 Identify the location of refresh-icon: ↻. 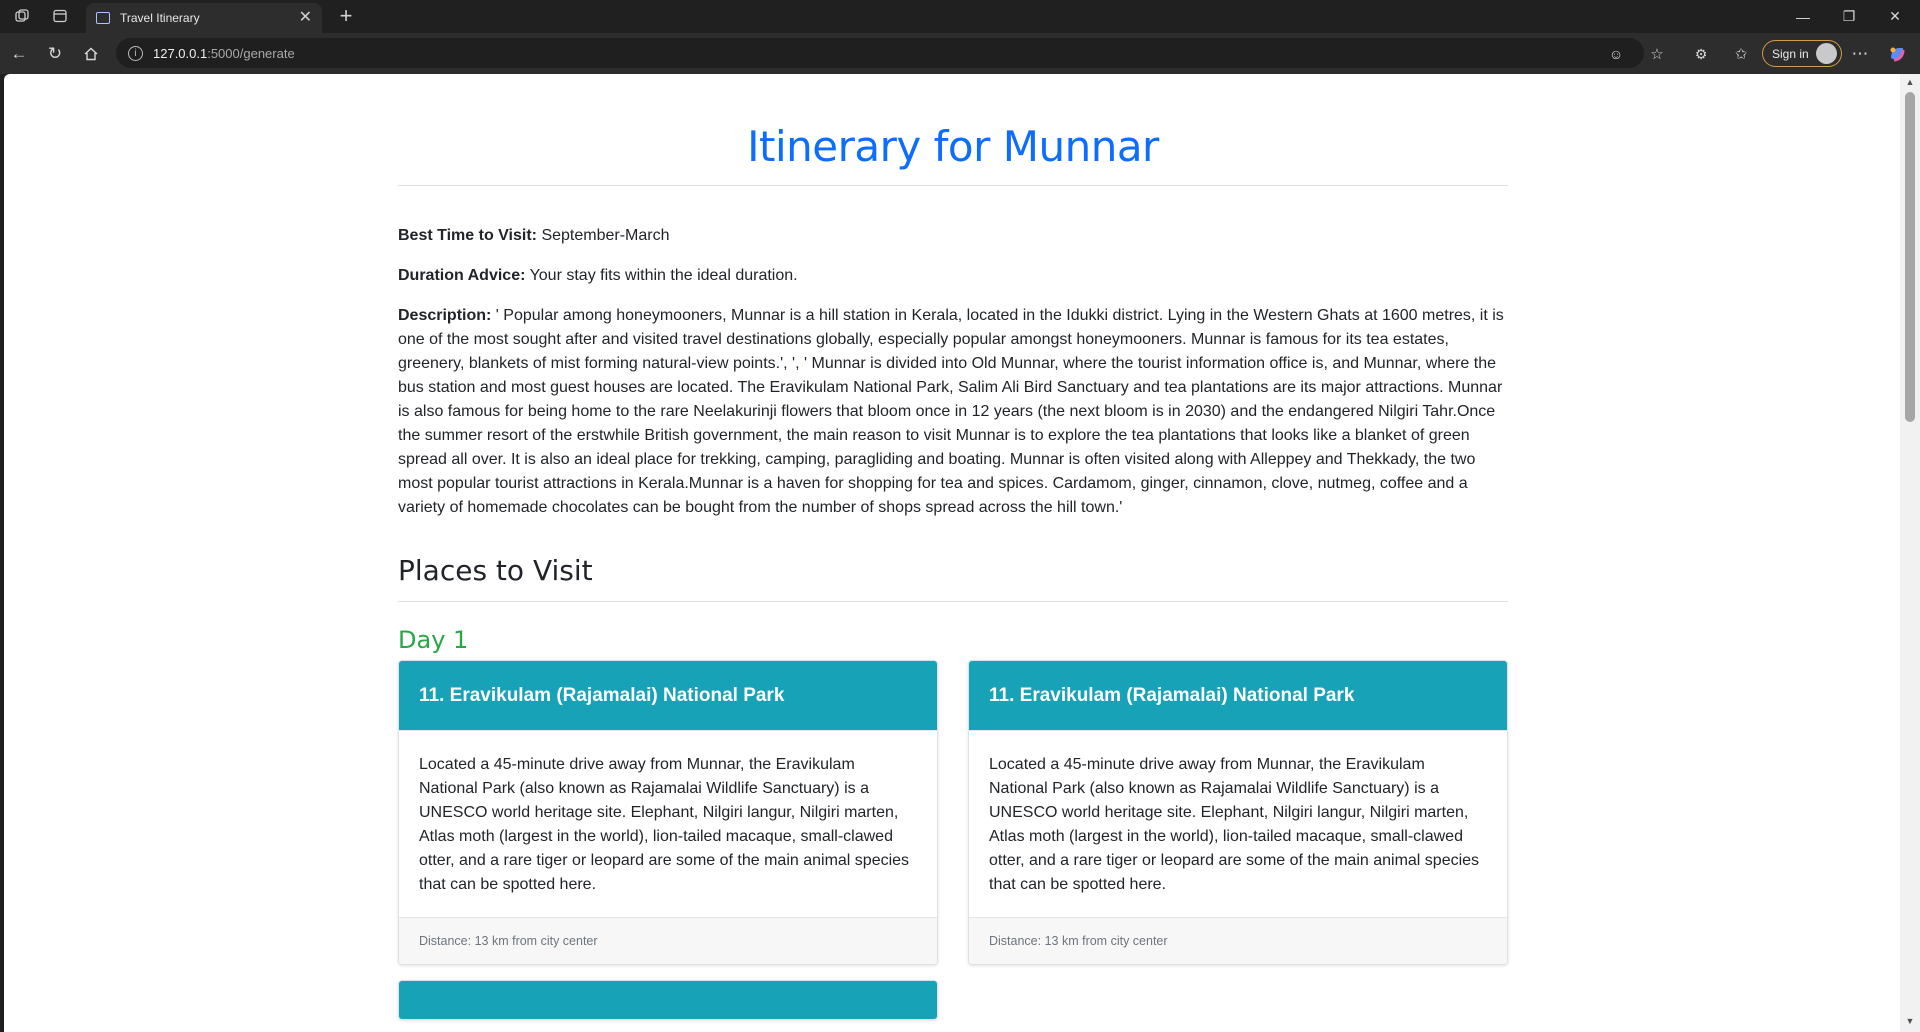
(55, 54).